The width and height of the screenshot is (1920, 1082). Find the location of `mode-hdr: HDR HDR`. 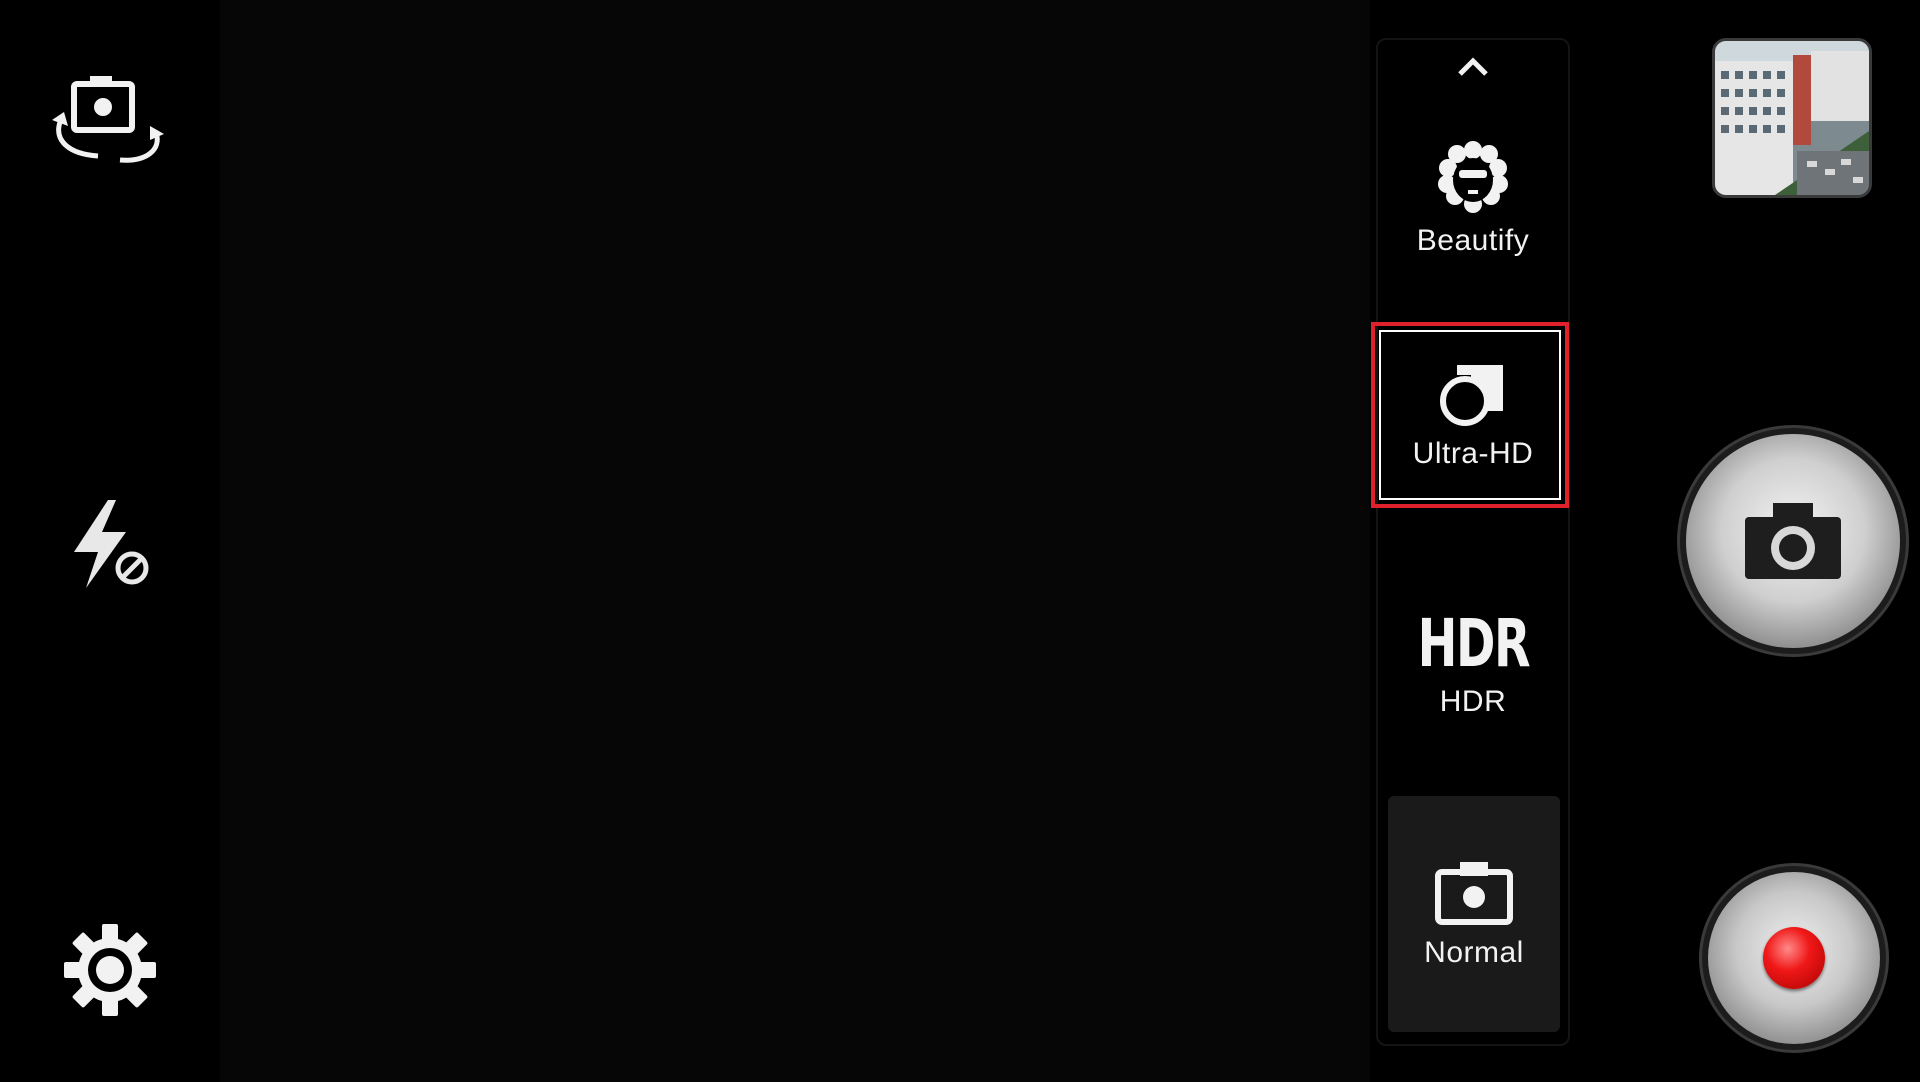

mode-hdr: HDR HDR is located at coordinates (1473, 665).